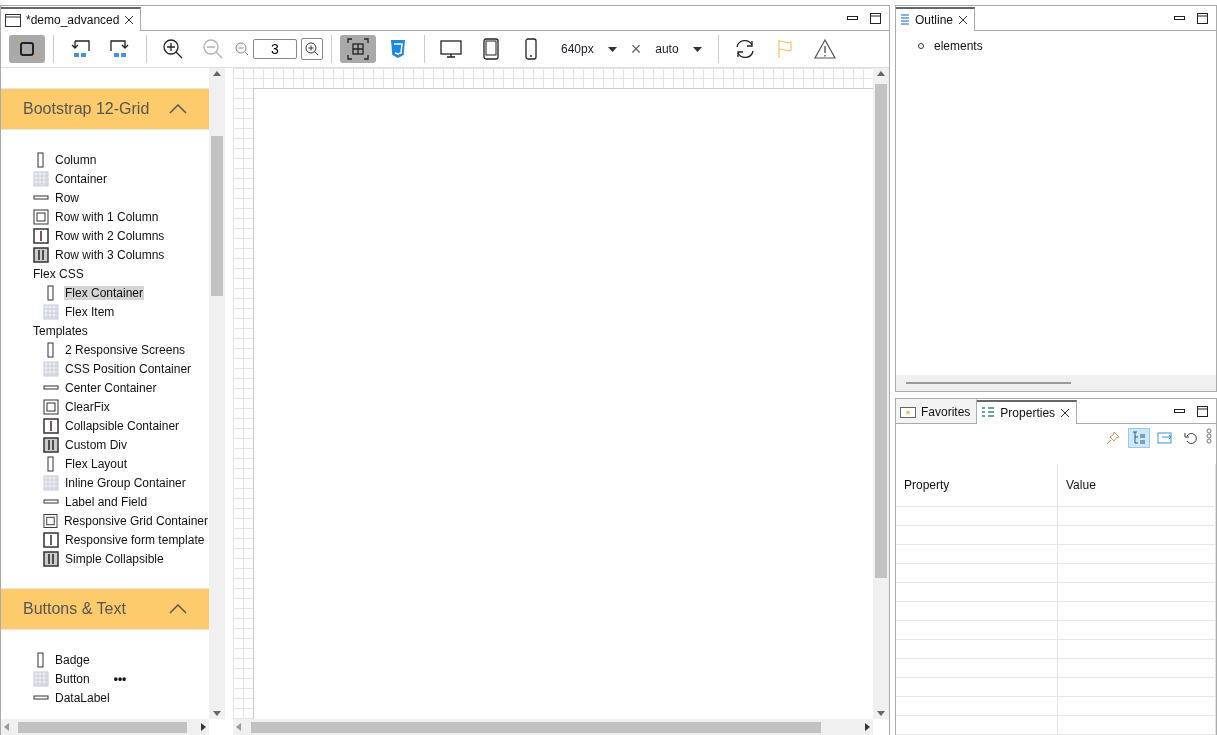 Image resolution: width=1217 pixels, height=735 pixels. I want to click on toolbar-button, so click(27, 49).